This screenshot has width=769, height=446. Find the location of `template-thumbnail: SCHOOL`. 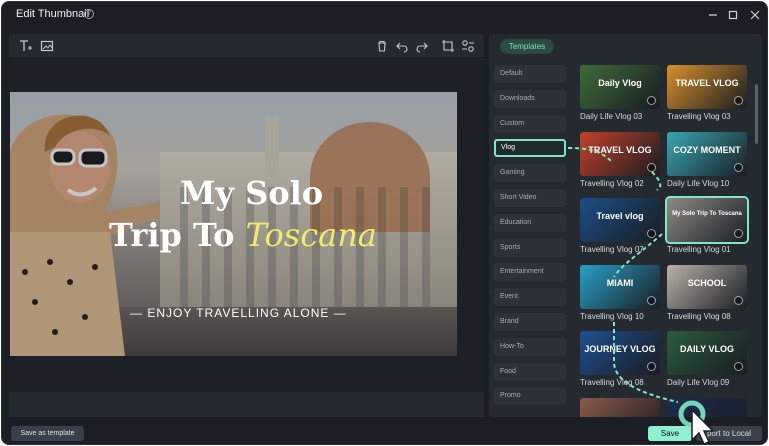

template-thumbnail: SCHOOL is located at coordinates (707, 286).